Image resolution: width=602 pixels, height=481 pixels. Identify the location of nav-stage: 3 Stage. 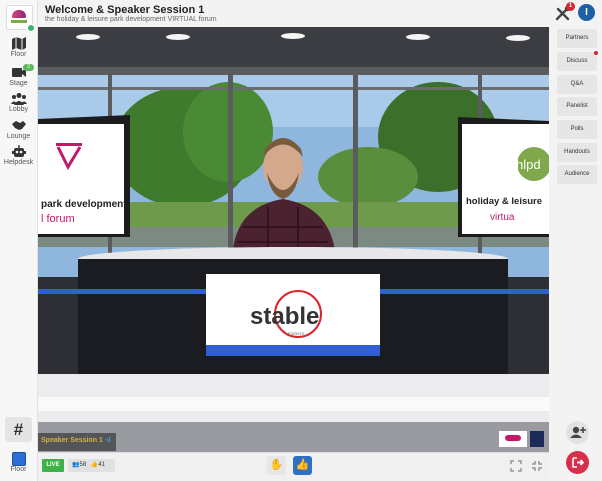
(18, 75).